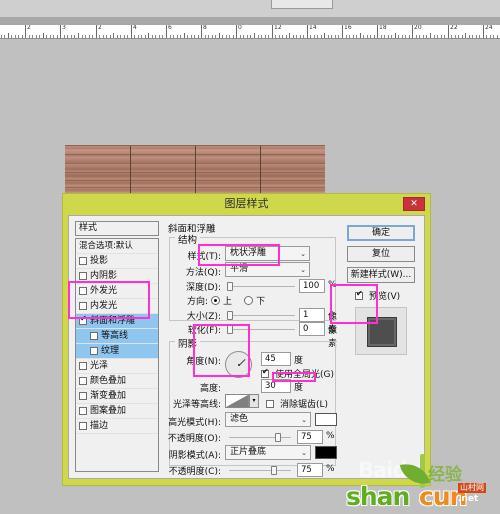 Image resolution: width=500 pixels, height=514 pixels. I want to click on style-label: 样式(T):, so click(204, 257).